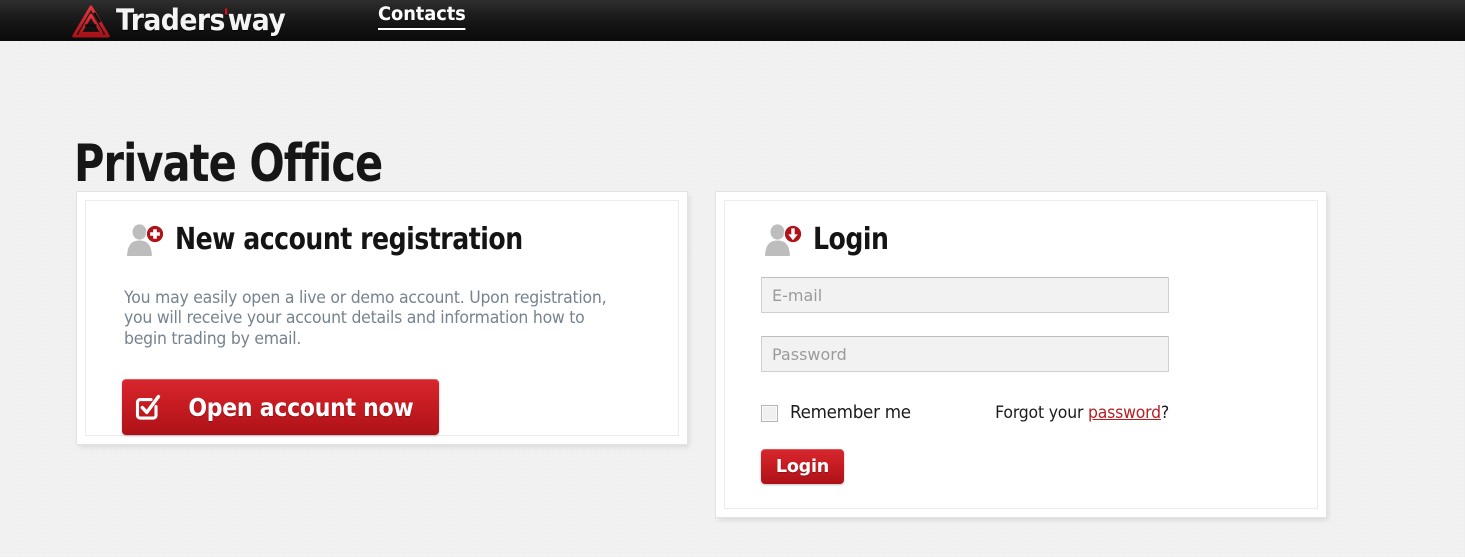  I want to click on forgot-password-text: Forgot your password?, so click(1082, 412).